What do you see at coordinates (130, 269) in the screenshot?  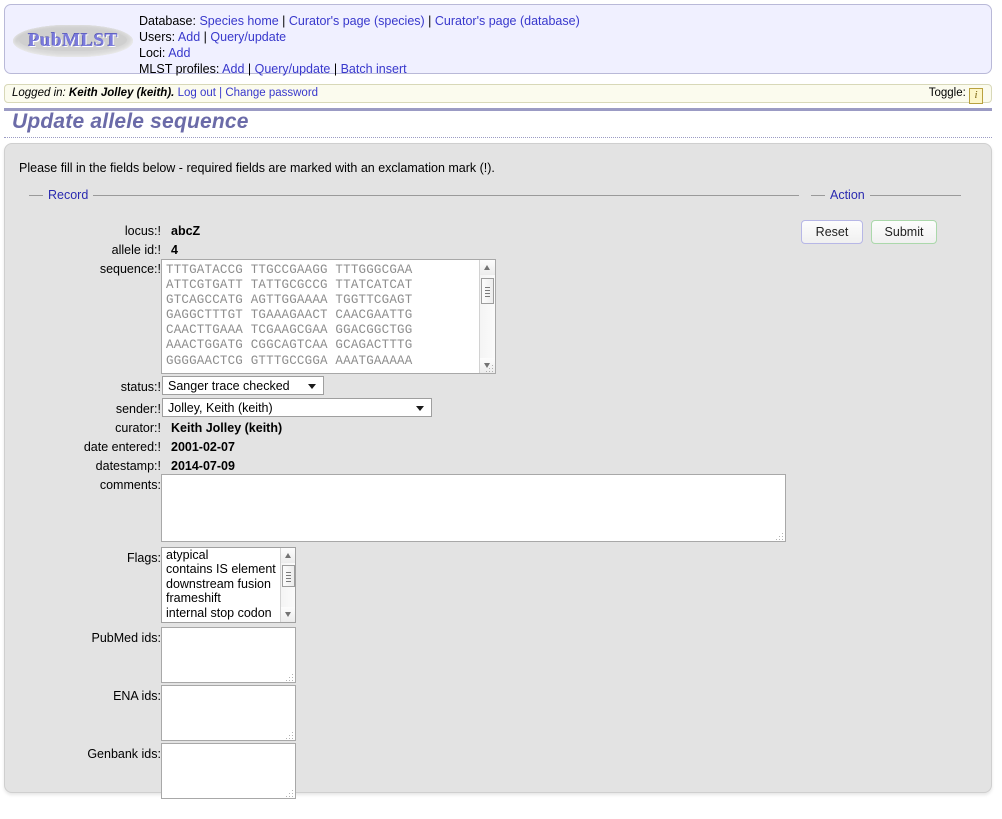 I see `sequence-label: sequence:!` at bounding box center [130, 269].